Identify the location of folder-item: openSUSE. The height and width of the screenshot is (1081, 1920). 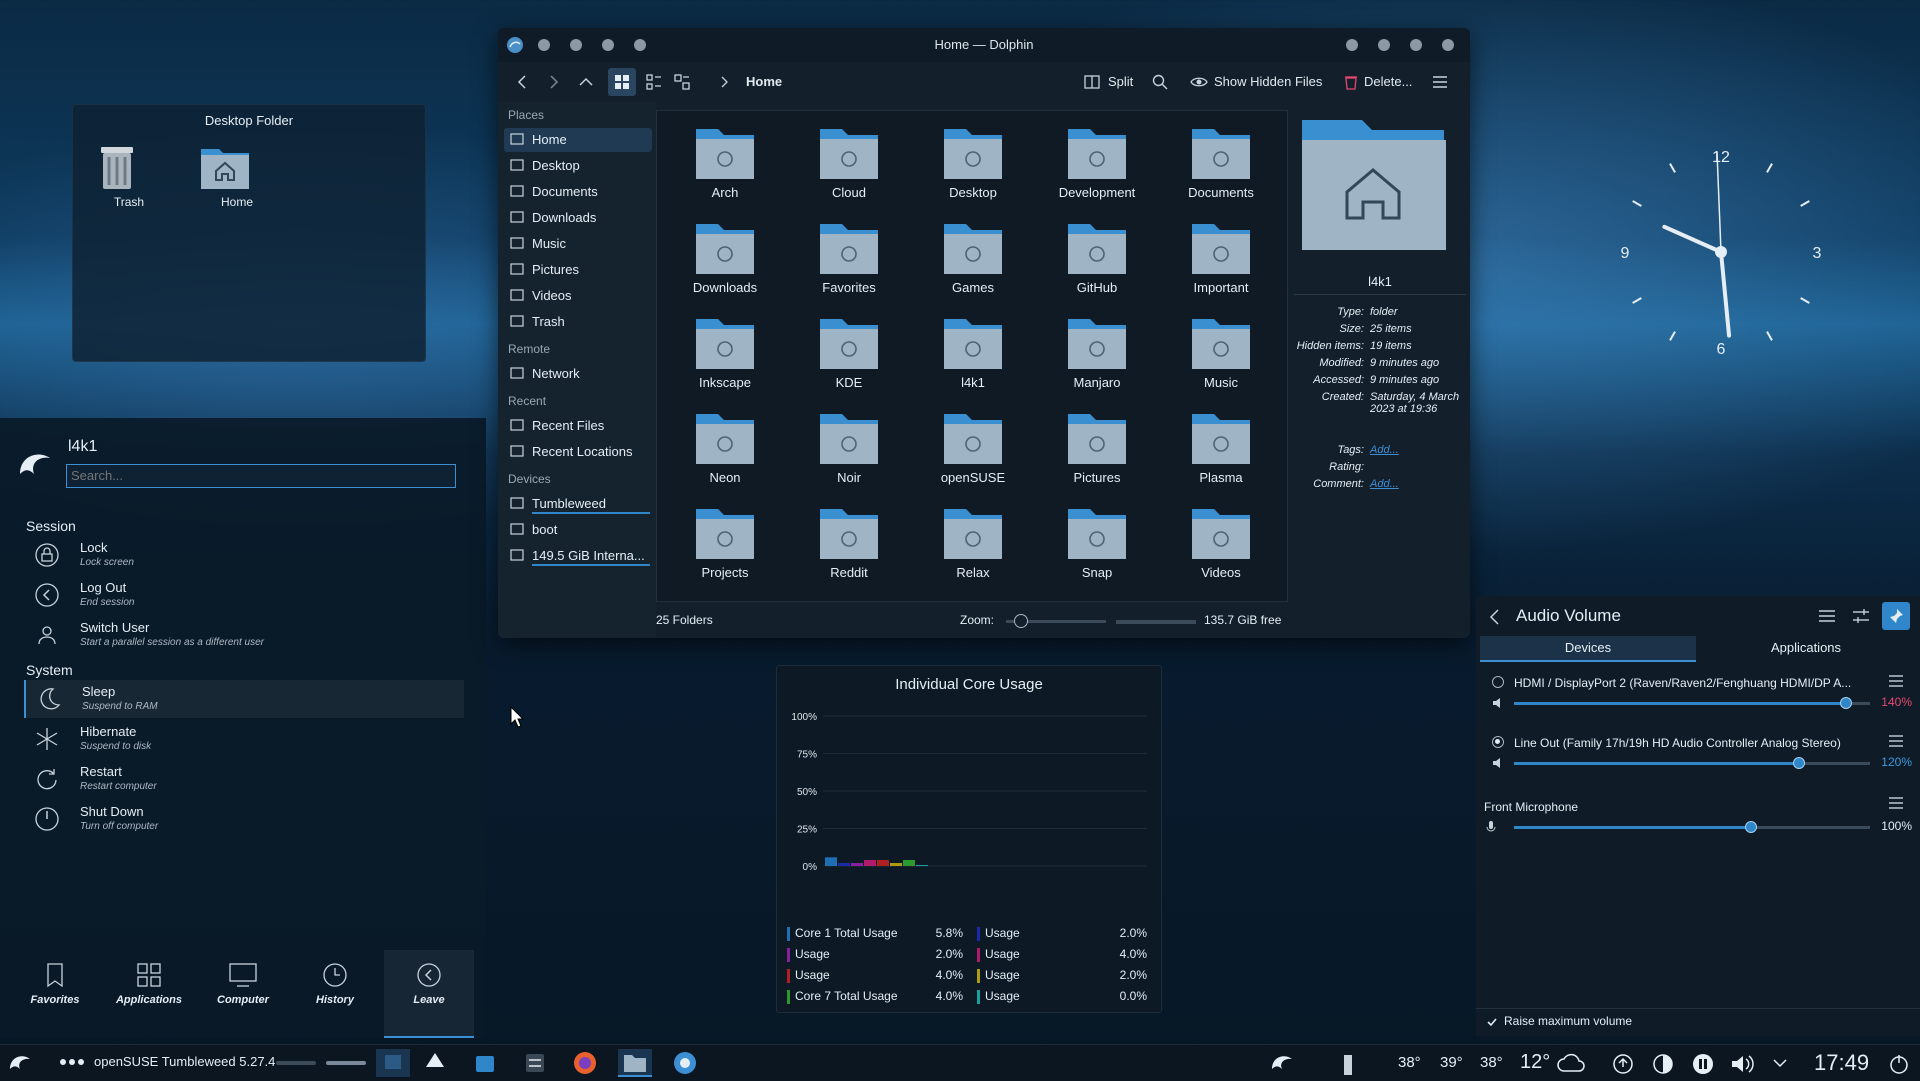
(973, 447).